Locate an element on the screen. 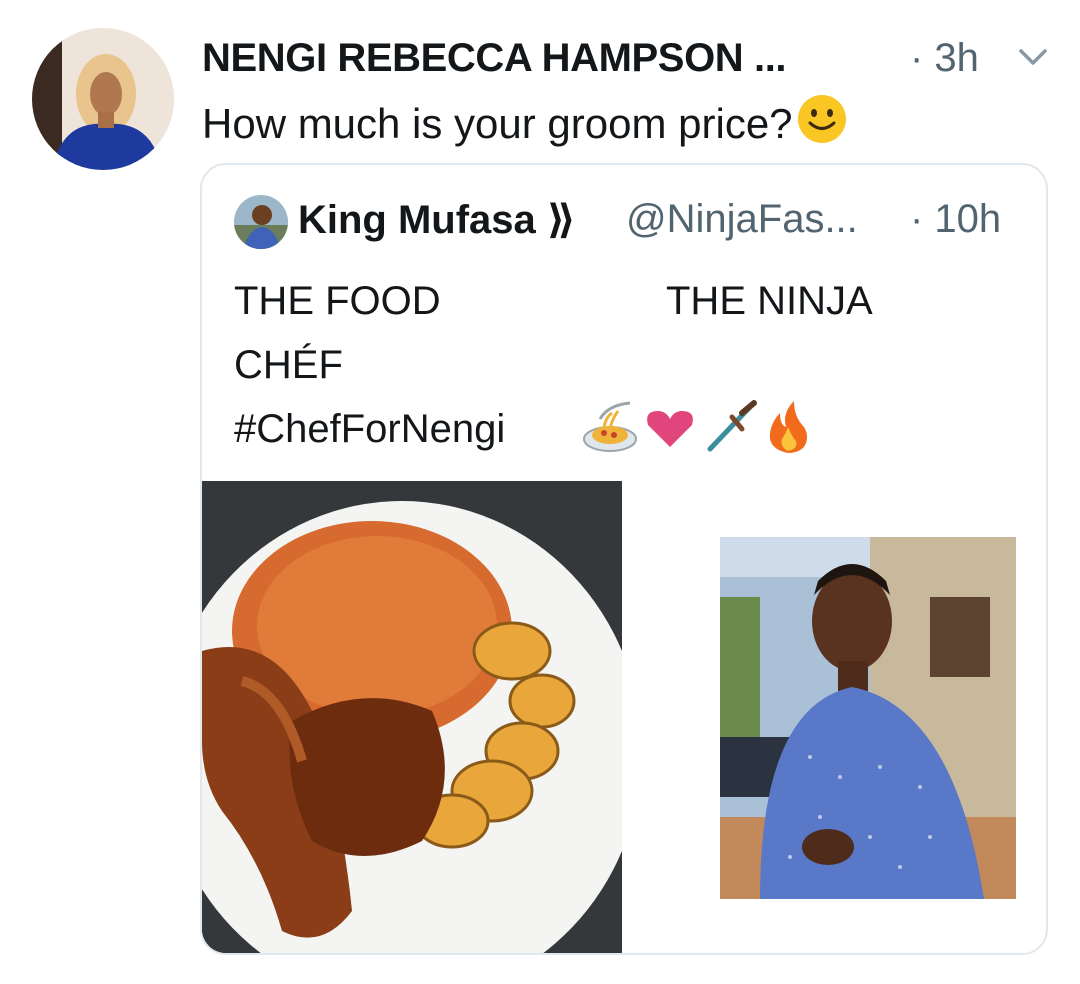 The height and width of the screenshot is (984, 1080). quoted-author-avatar is located at coordinates (261, 222).